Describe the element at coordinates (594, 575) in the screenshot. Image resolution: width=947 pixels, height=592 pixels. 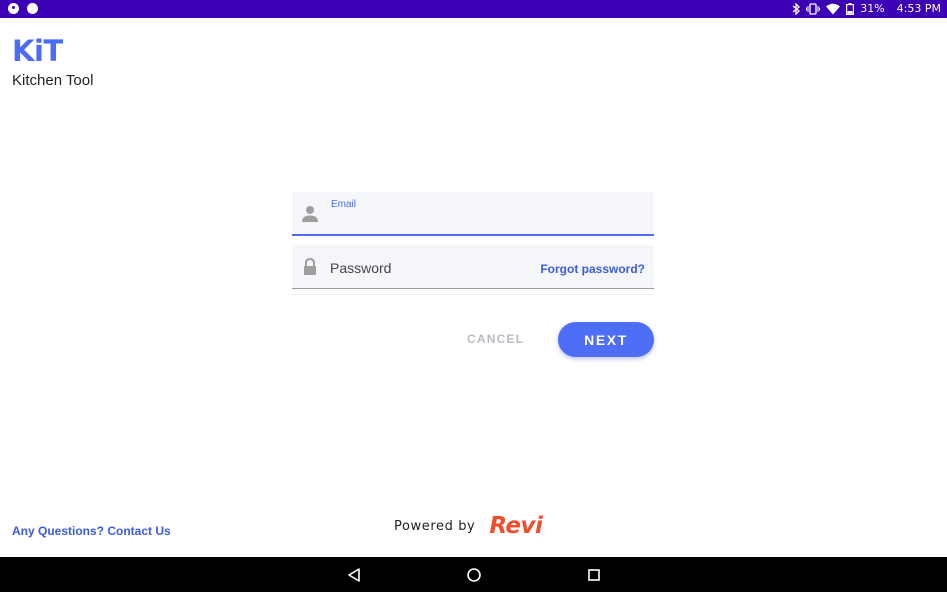
I see `recents-icon` at that location.